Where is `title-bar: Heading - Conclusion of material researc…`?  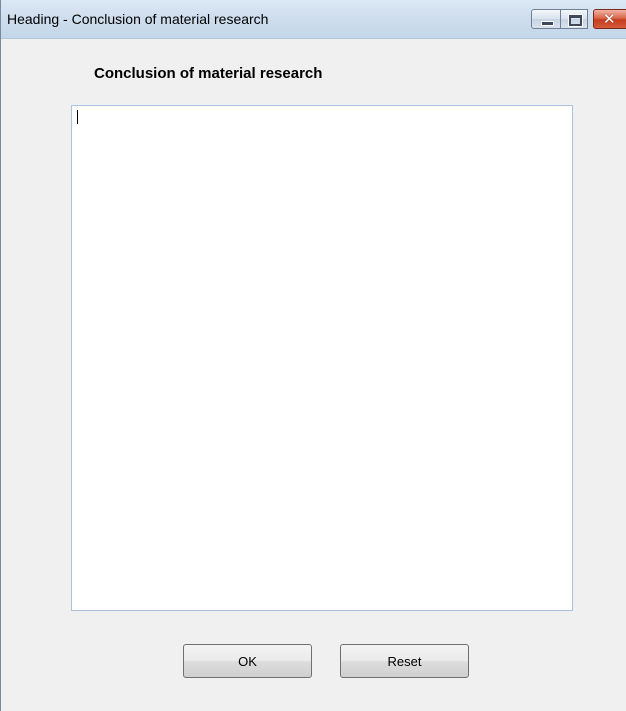 title-bar: Heading - Conclusion of material researc… is located at coordinates (313, 19).